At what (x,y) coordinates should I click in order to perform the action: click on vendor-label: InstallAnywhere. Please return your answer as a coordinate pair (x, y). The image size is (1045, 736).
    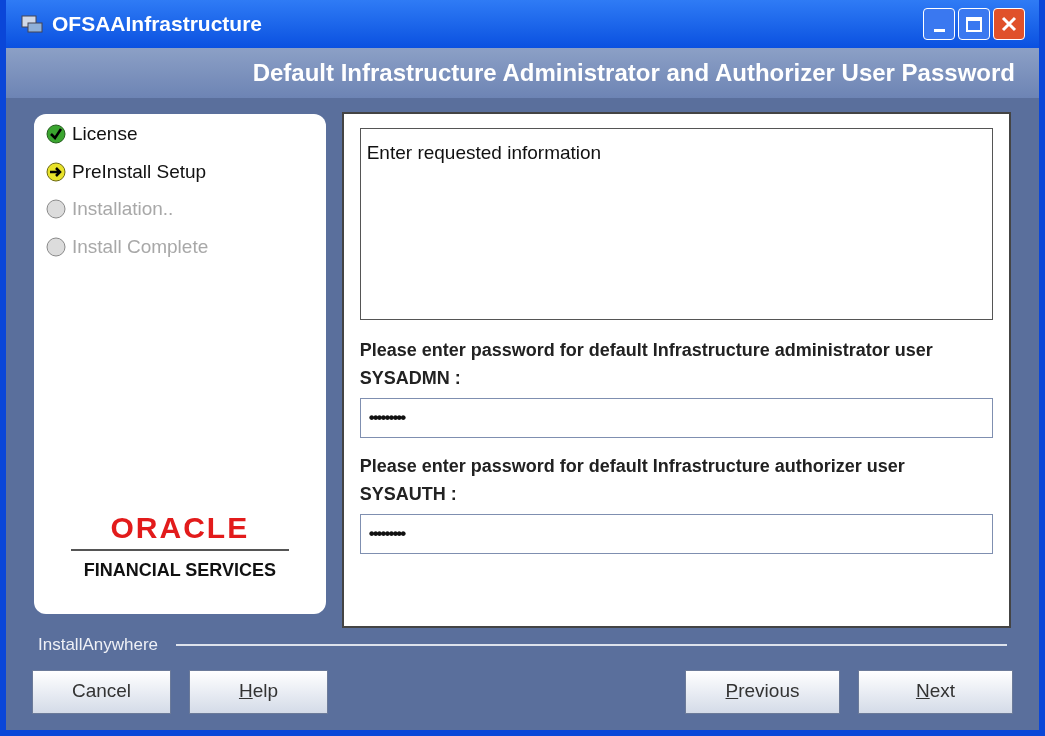
    Looking at the image, I should click on (98, 645).